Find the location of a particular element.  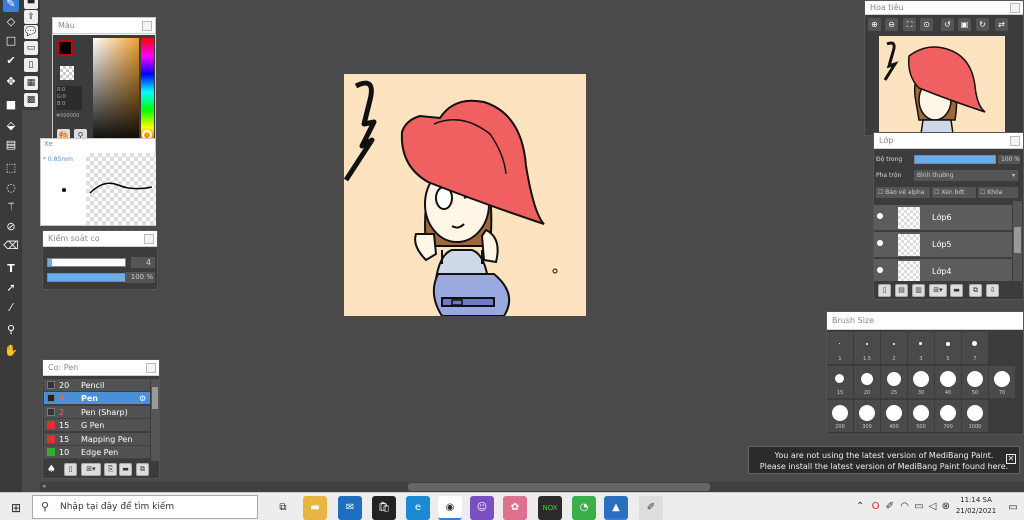

hand-tool-icon: ✋ is located at coordinates (11, 351).